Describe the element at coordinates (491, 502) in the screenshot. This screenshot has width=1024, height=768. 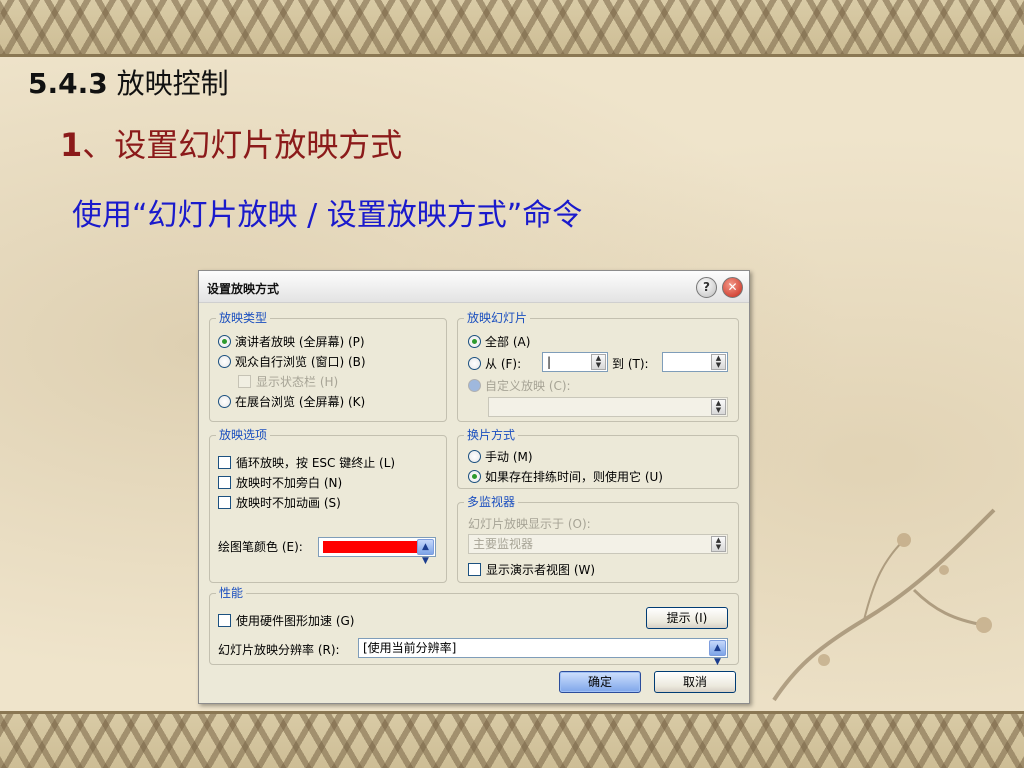
I see `multiple-monitors-title: 多监视器` at that location.